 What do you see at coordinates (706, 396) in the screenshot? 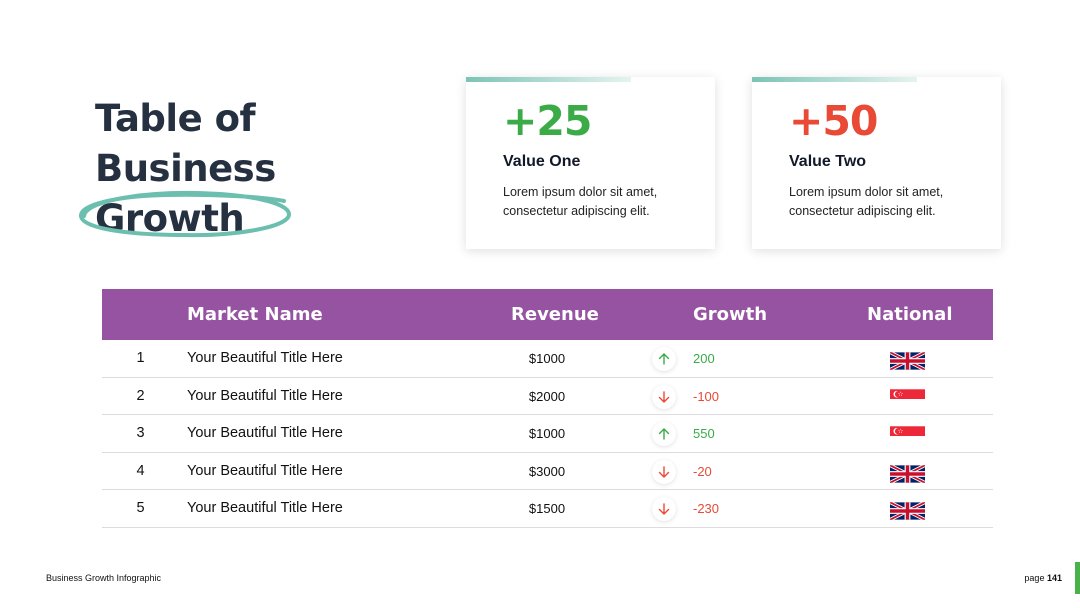
I see `growth-value: -100` at bounding box center [706, 396].